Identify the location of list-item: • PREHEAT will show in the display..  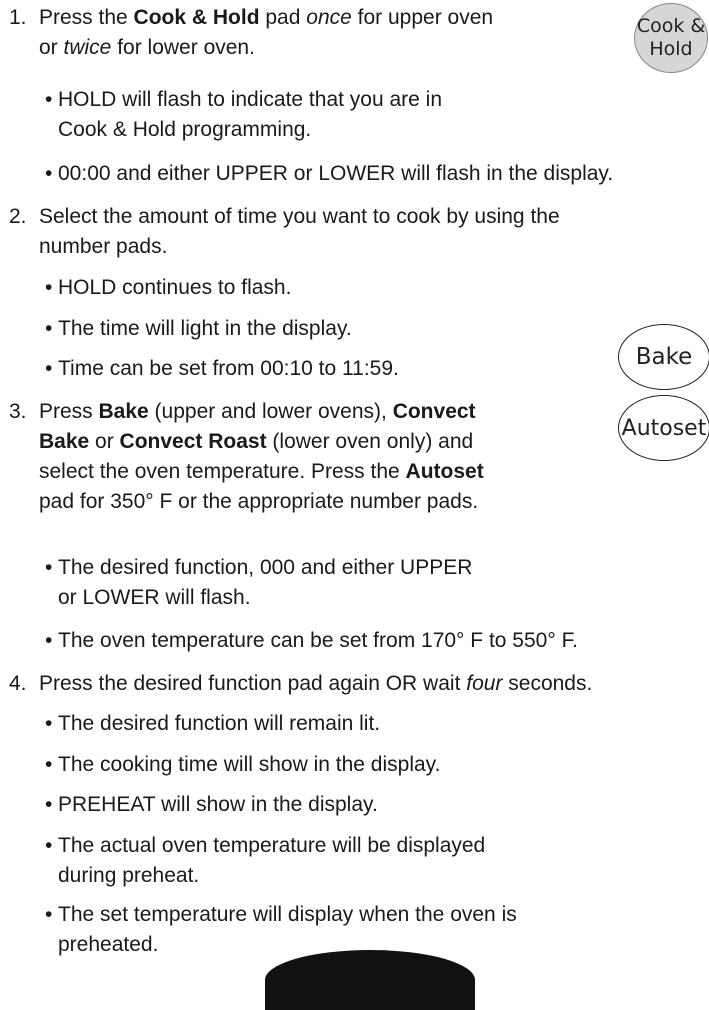
(211, 804).